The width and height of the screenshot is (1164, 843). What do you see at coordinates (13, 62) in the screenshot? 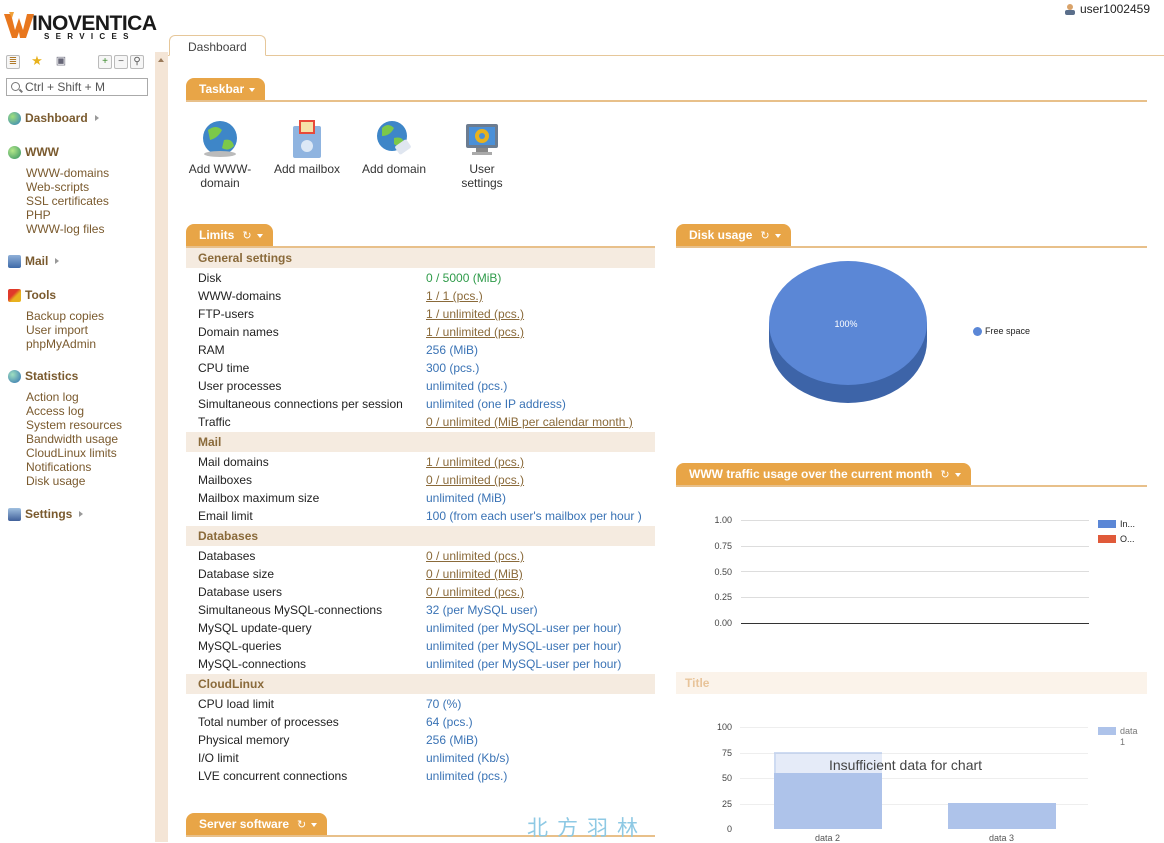
I see `tree-view-icon: ≣` at bounding box center [13, 62].